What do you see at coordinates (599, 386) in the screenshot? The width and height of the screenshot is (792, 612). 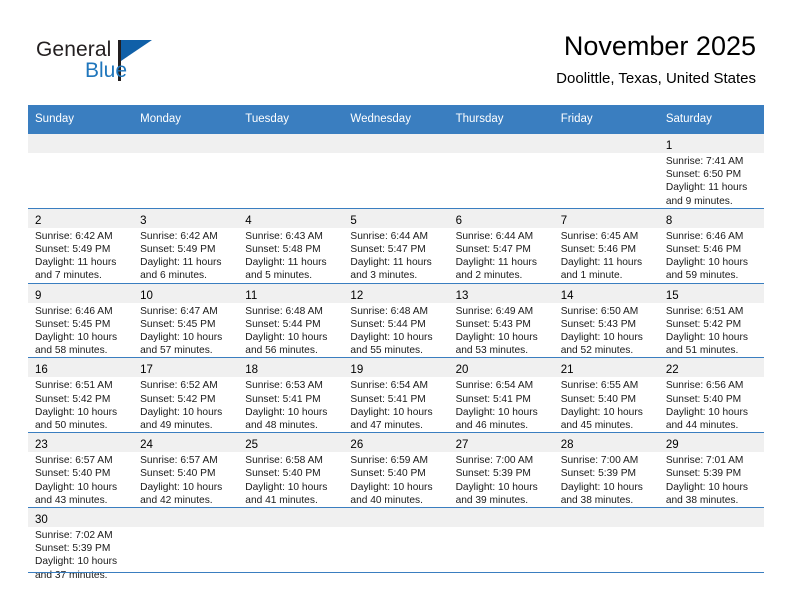 I see `sunrise-time: Sunrise: 6:55 AM` at bounding box center [599, 386].